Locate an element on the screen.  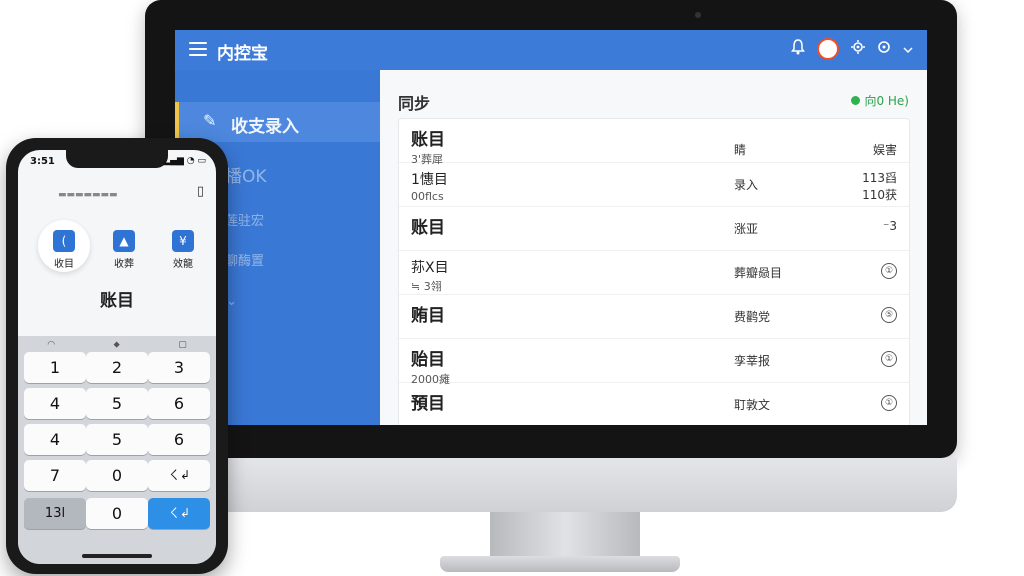
shortcut-2: ▲ 收葬 is located at coordinates (124, 251).